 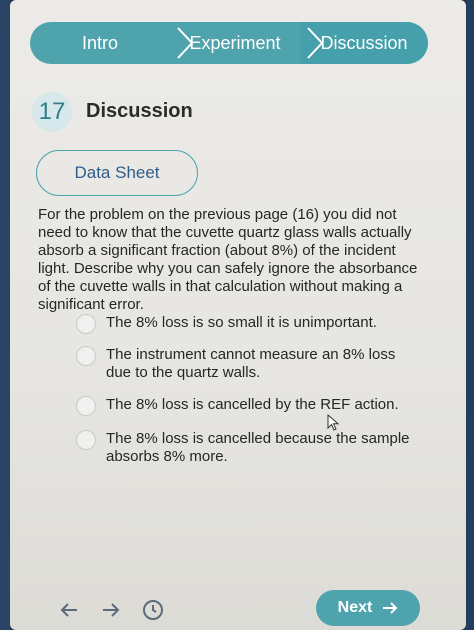 What do you see at coordinates (470, 315) in the screenshot?
I see `device-bezel-right` at bounding box center [470, 315].